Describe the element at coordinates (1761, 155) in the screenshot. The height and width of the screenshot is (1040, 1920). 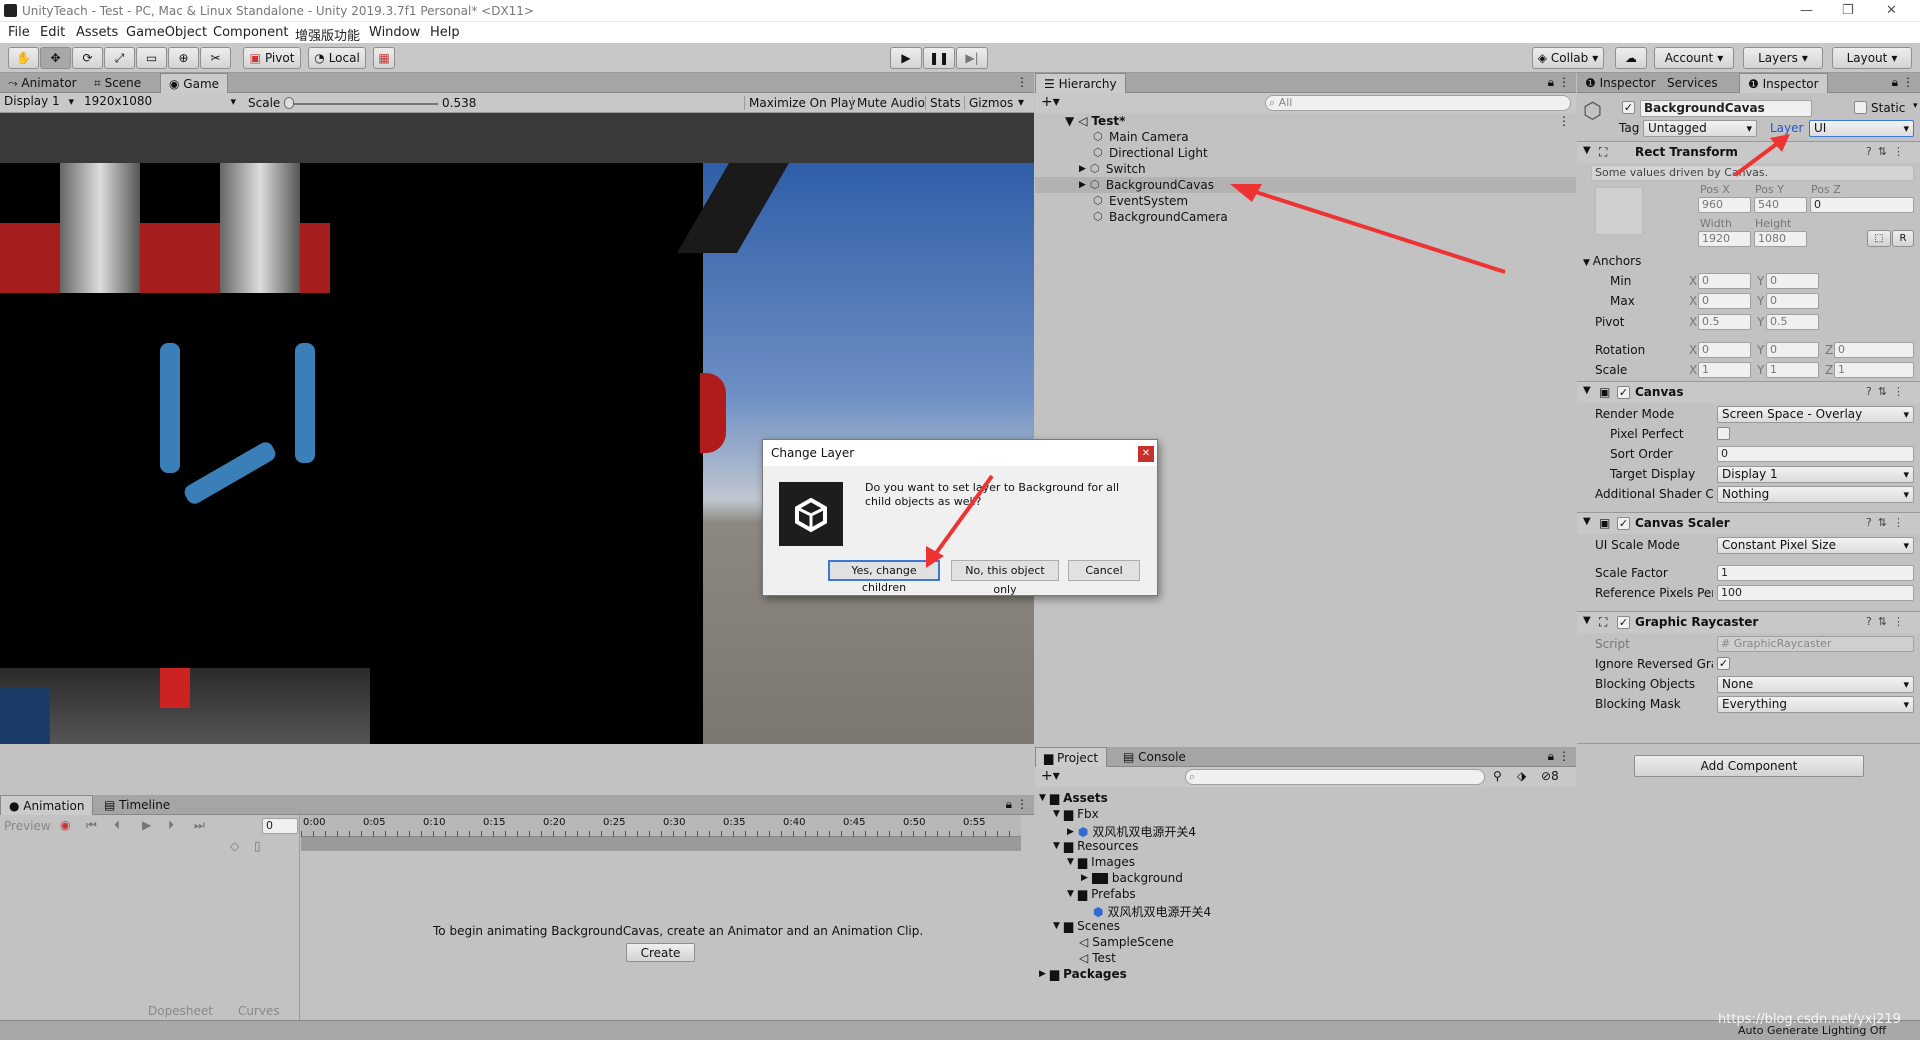
I see `annotation-arrow-layer` at that location.